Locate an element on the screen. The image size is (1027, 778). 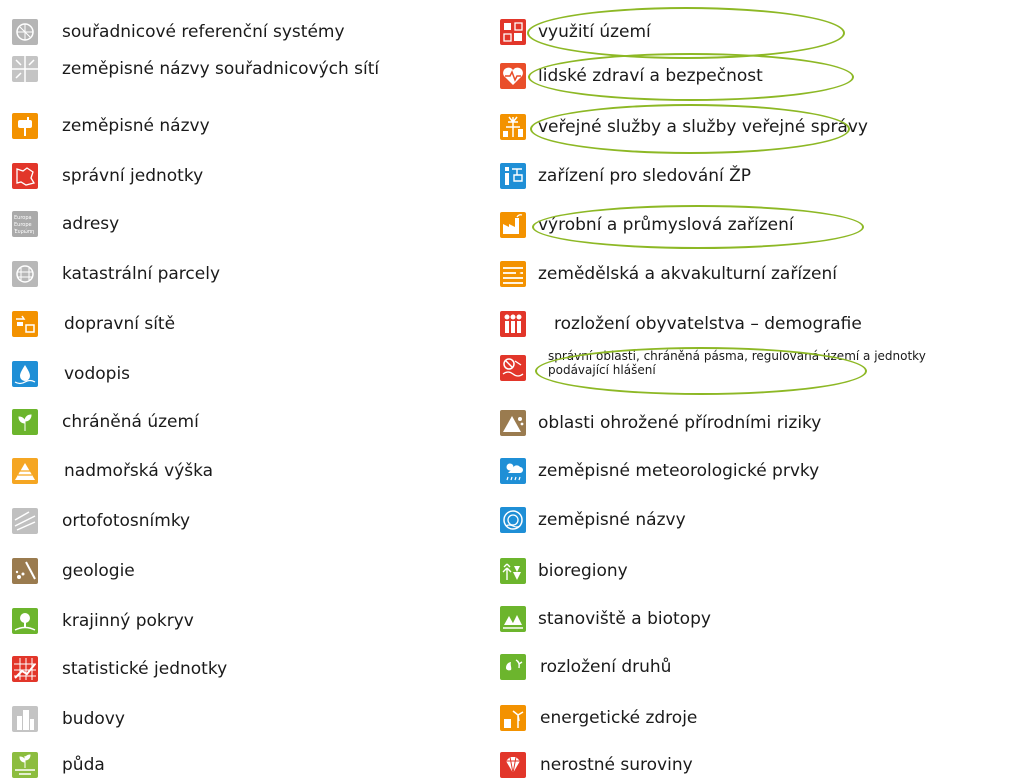
buildings-icon is located at coordinates (25, 719).